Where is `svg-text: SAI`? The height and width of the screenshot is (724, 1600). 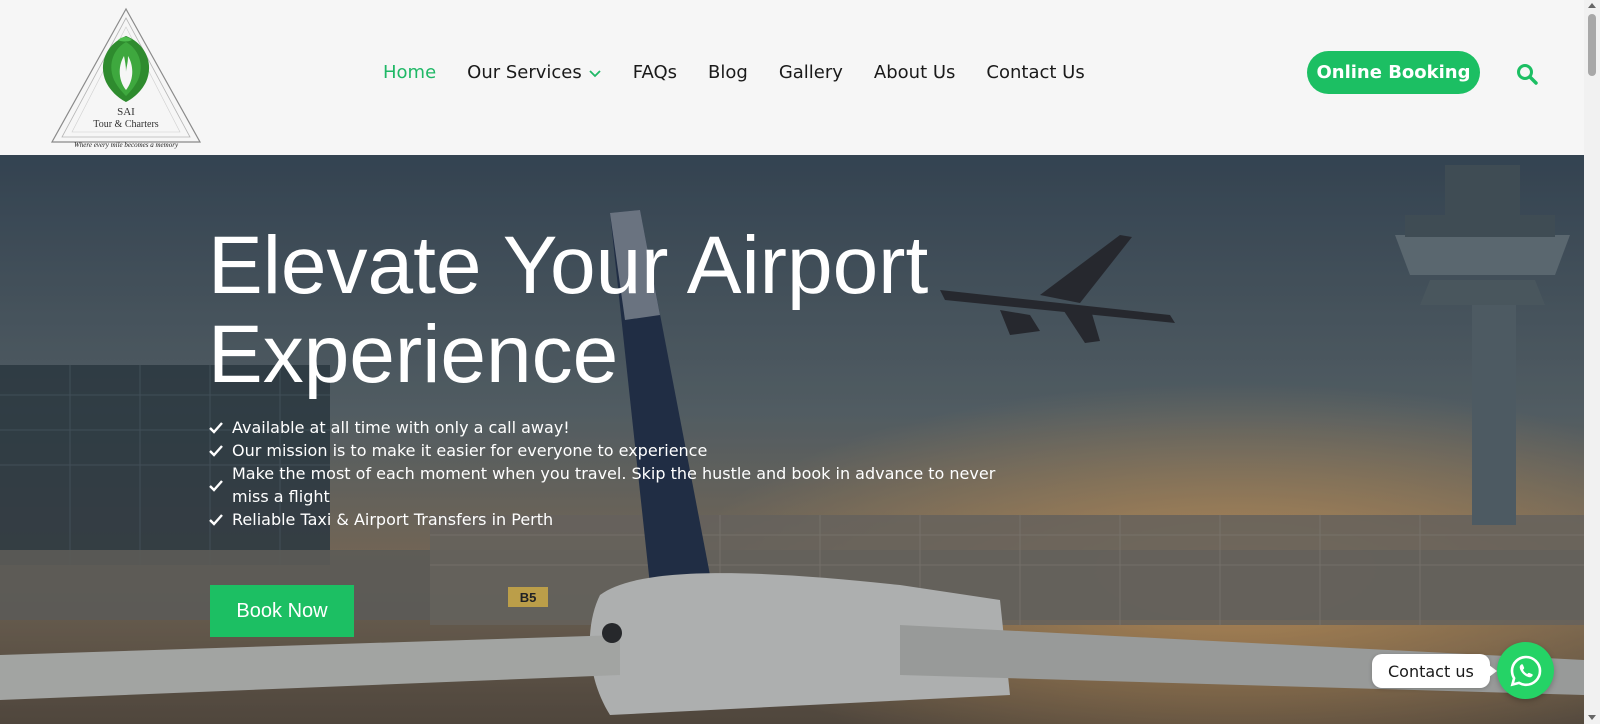
svg-text: SAI is located at coordinates (126, 112).